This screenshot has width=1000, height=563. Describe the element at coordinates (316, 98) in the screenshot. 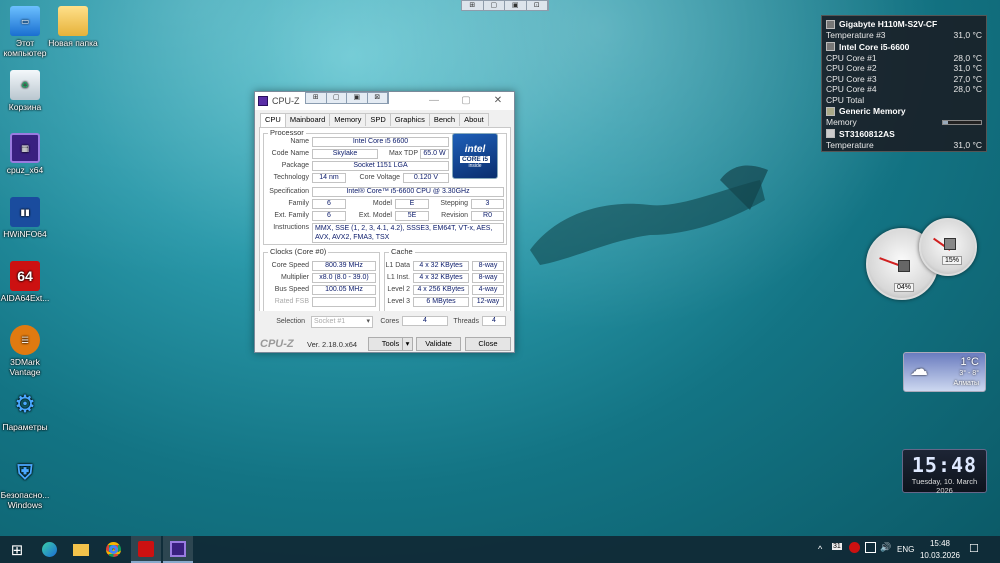

I see `caption-btn-1: ⊞` at that location.